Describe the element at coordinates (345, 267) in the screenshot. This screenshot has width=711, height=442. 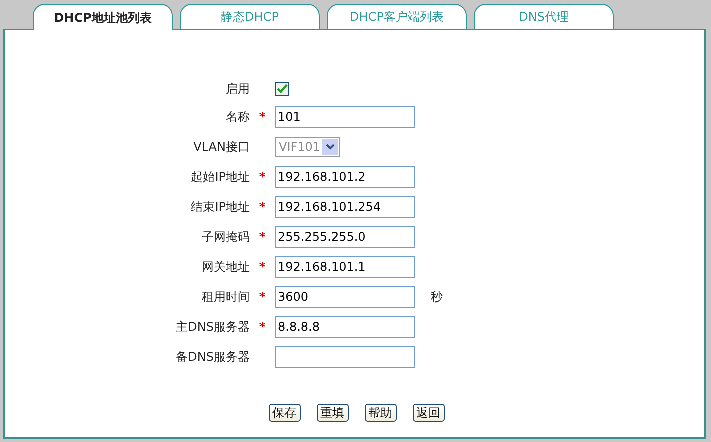
I see `input-field: 192.168.101.1` at that location.